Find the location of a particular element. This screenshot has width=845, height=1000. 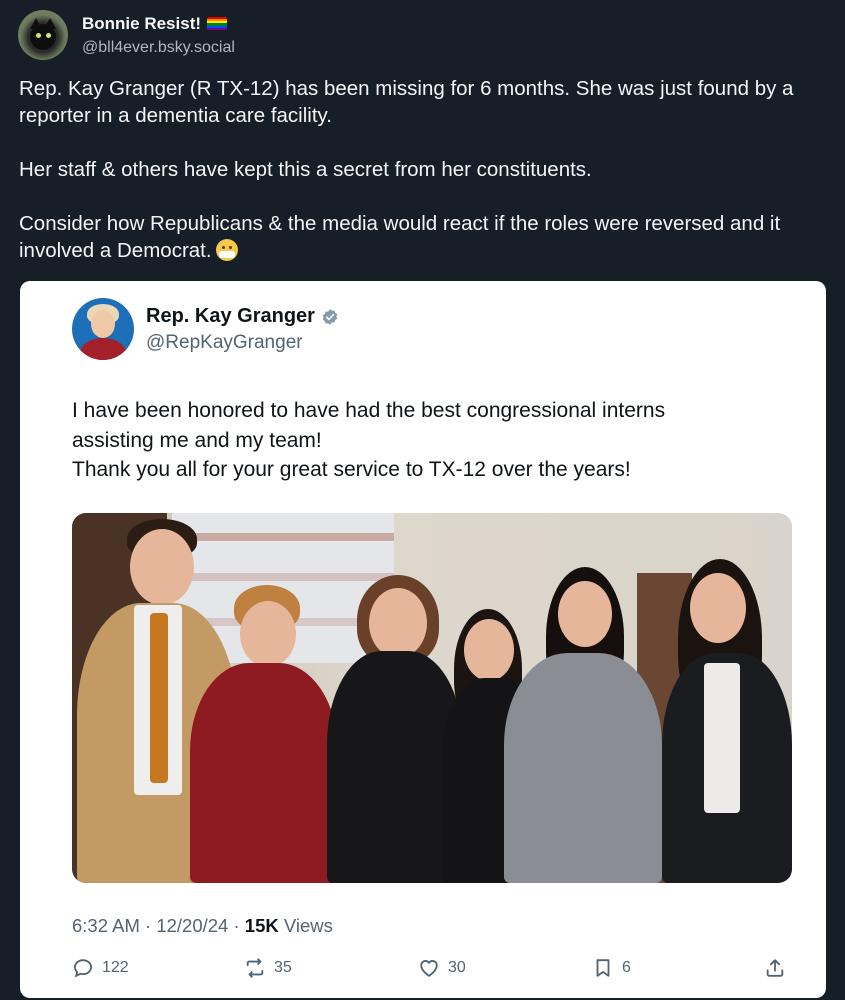

tweet-meta: 6:32 AM · 12/20/24 · 15K Views is located at coordinates (202, 926).